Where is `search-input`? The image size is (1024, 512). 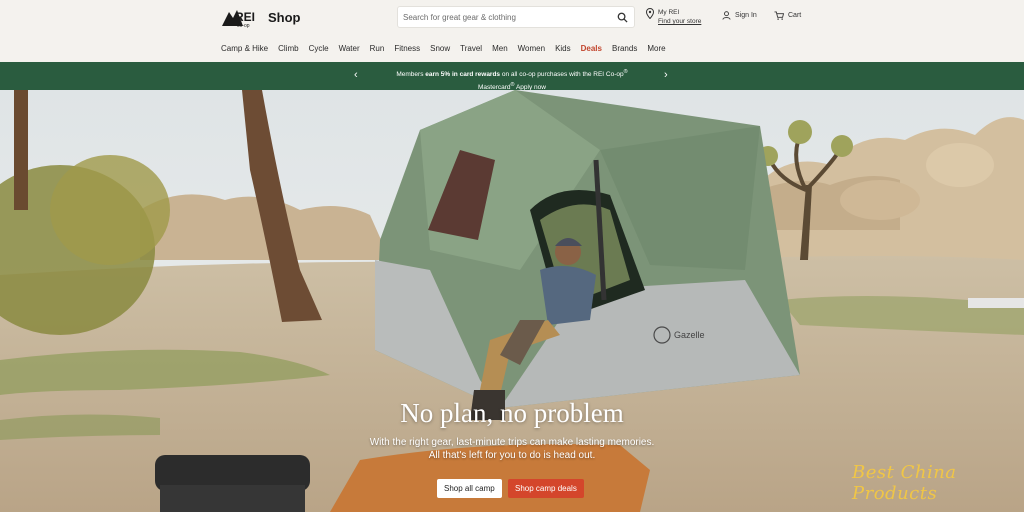 search-input is located at coordinates (503, 17).